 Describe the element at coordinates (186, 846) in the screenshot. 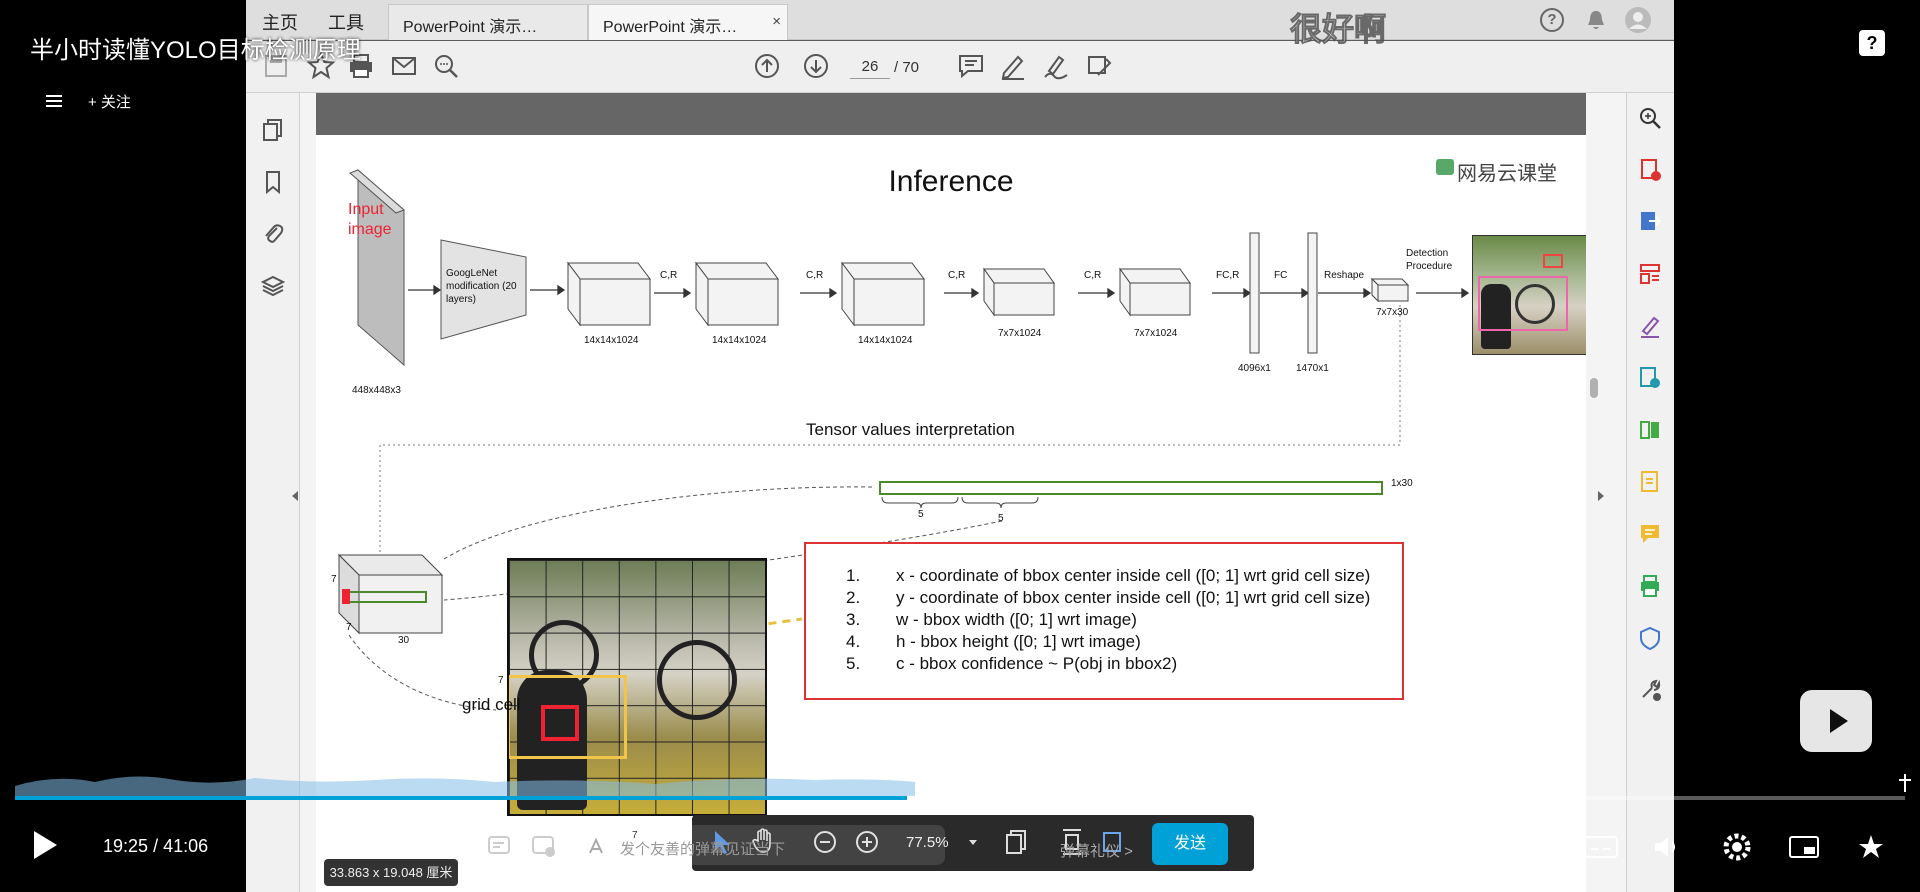

I see `total-time: 41:06` at that location.